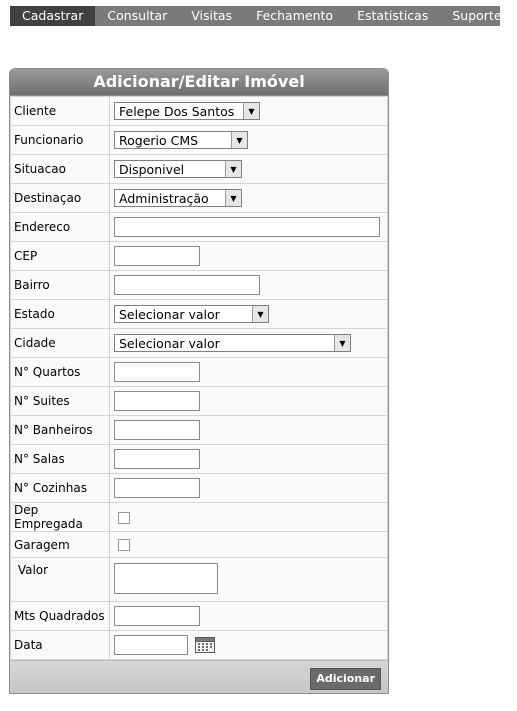 The image size is (517, 711). I want to click on form-row-salas: N° Salas, so click(199, 459).